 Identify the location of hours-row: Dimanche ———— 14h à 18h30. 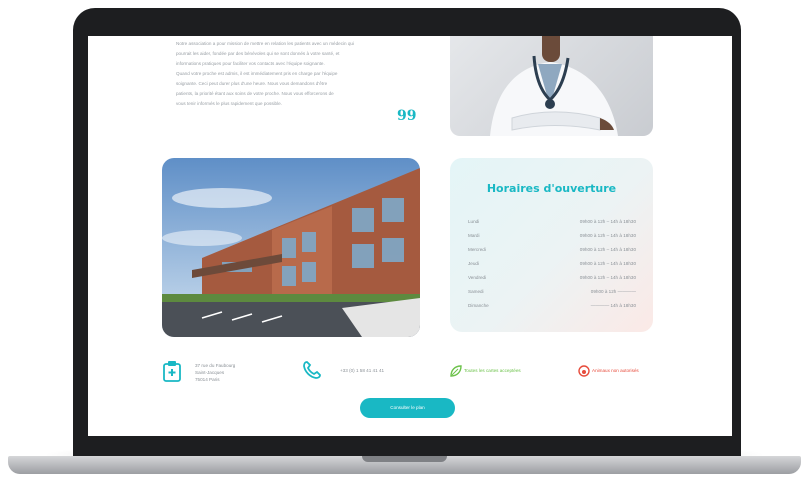
(552, 307).